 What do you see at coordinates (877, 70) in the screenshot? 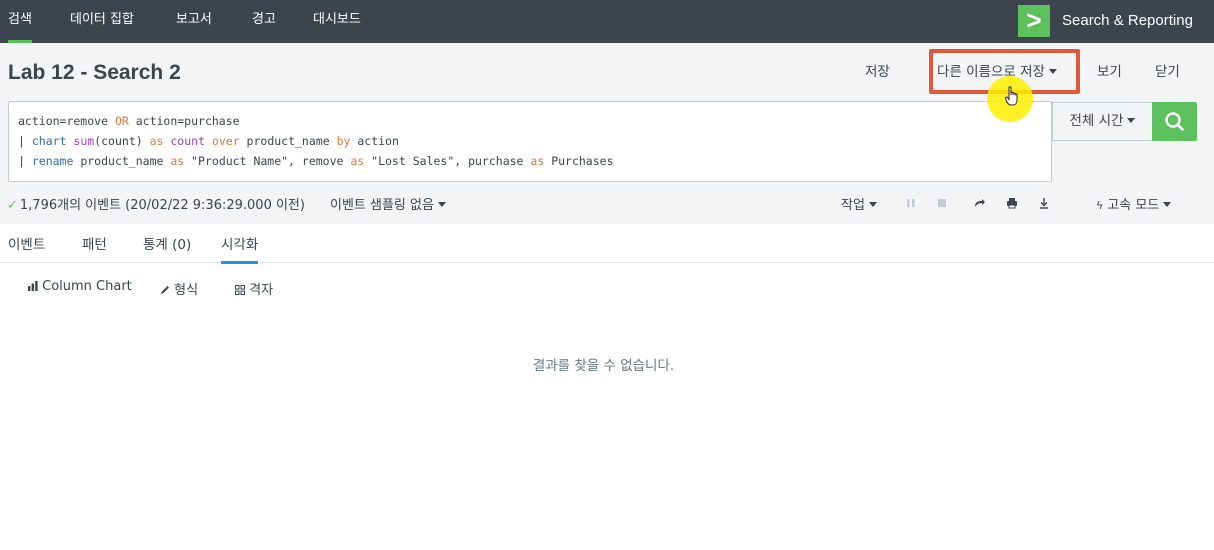
I see `save-button: 저장` at bounding box center [877, 70].